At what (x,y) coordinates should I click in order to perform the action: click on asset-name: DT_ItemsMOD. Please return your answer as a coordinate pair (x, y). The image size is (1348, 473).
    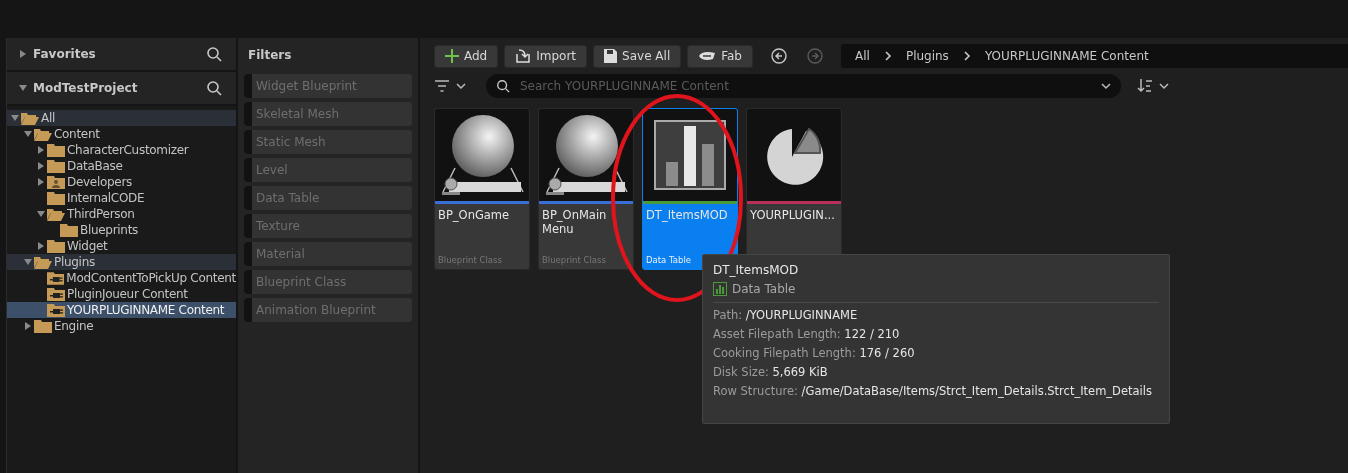
    Looking at the image, I should click on (687, 215).